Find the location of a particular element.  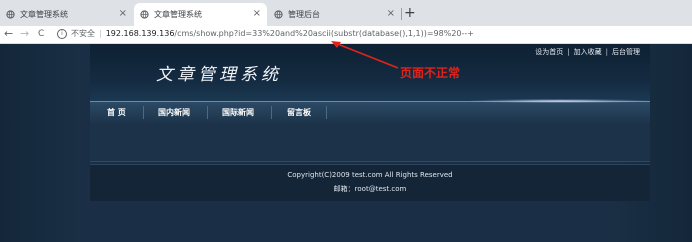

tab-1: 文章管理系统 × is located at coordinates (66, 14).